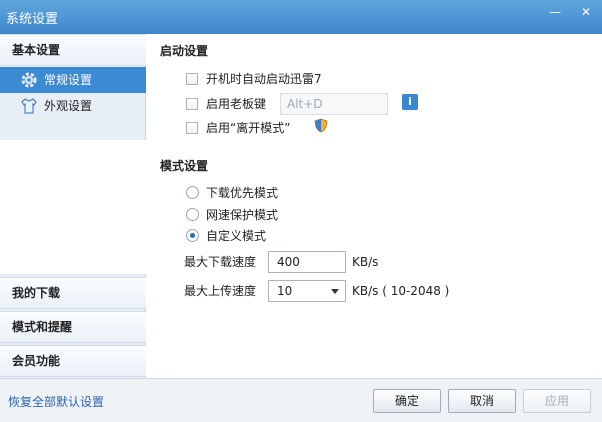  What do you see at coordinates (301, 17) in the screenshot?
I see `title-bar: 系统设置 — ✕` at bounding box center [301, 17].